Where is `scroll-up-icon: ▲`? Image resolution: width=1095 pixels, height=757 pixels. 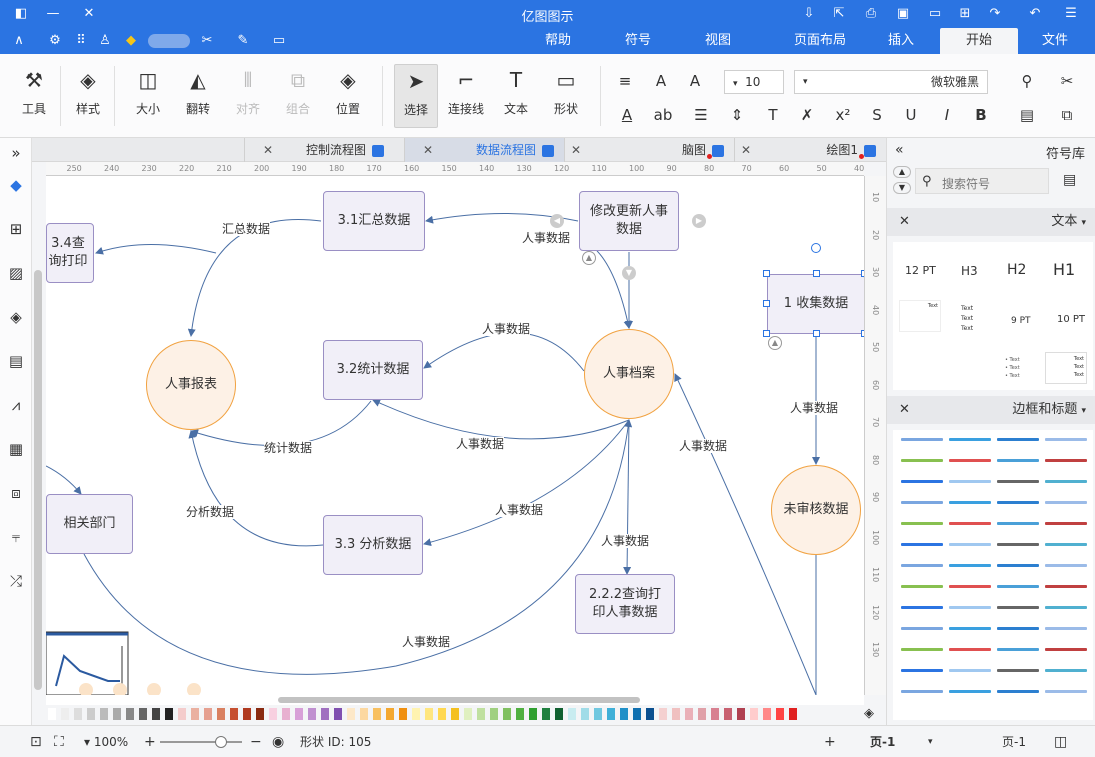
scroll-up-icon: ▲ is located at coordinates (902, 172).